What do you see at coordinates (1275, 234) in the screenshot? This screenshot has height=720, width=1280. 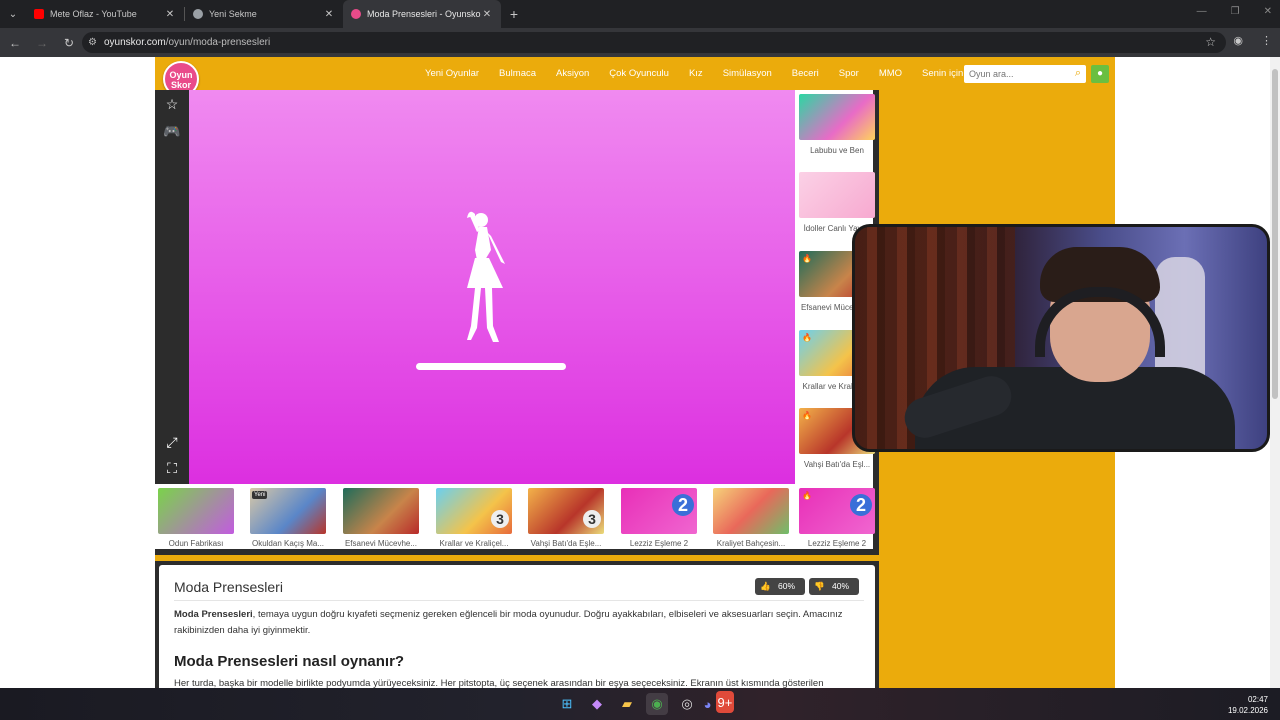 I see `scrollbar-thumb` at bounding box center [1275, 234].